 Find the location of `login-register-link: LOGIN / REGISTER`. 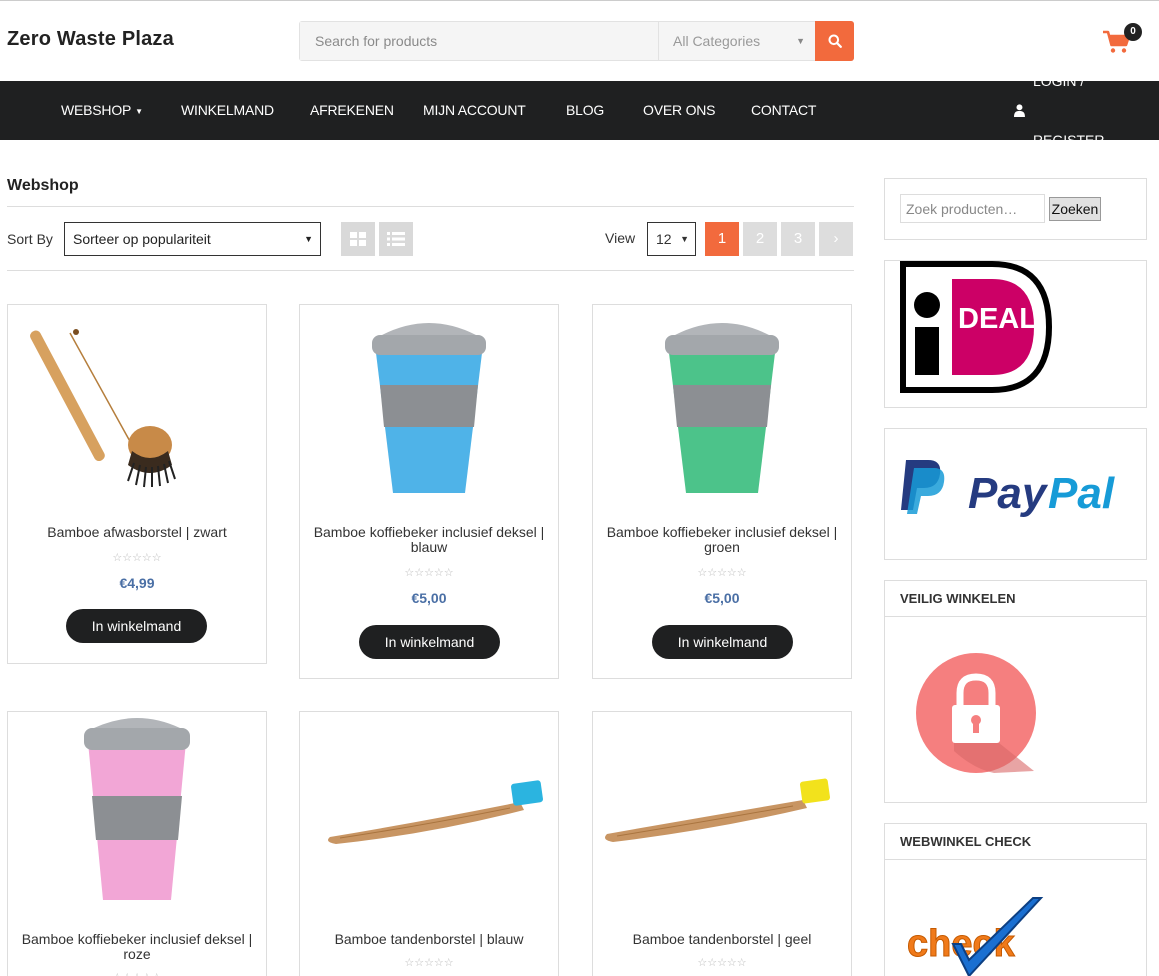

login-register-link: LOGIN / REGISTER is located at coordinates (1086, 110).